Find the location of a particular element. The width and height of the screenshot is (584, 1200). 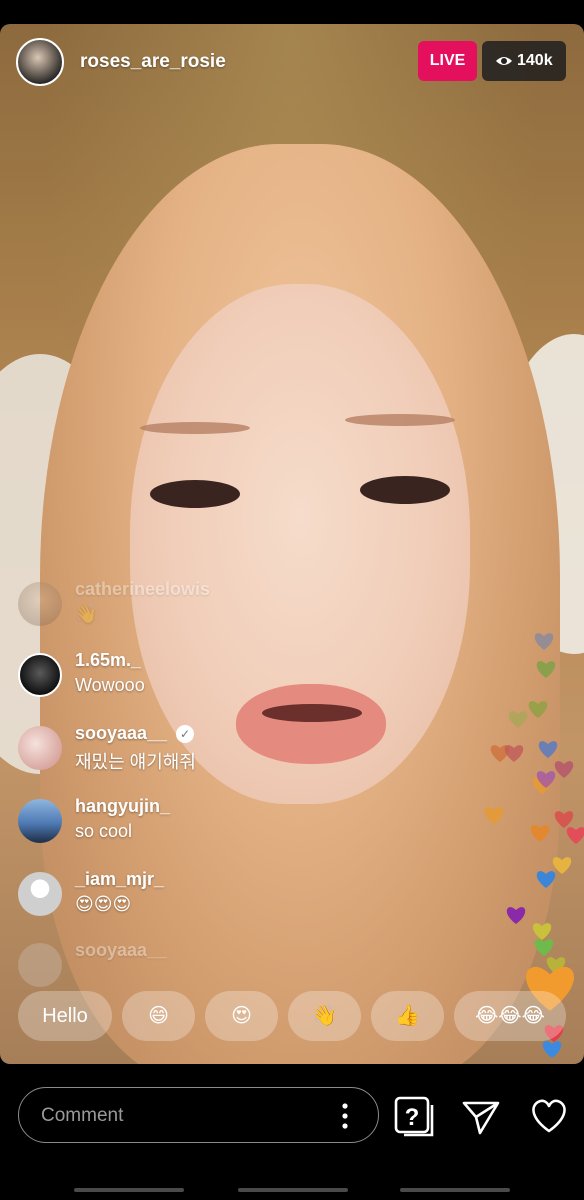

comment-item: catherineelowis 👋 is located at coordinates (183, 605).